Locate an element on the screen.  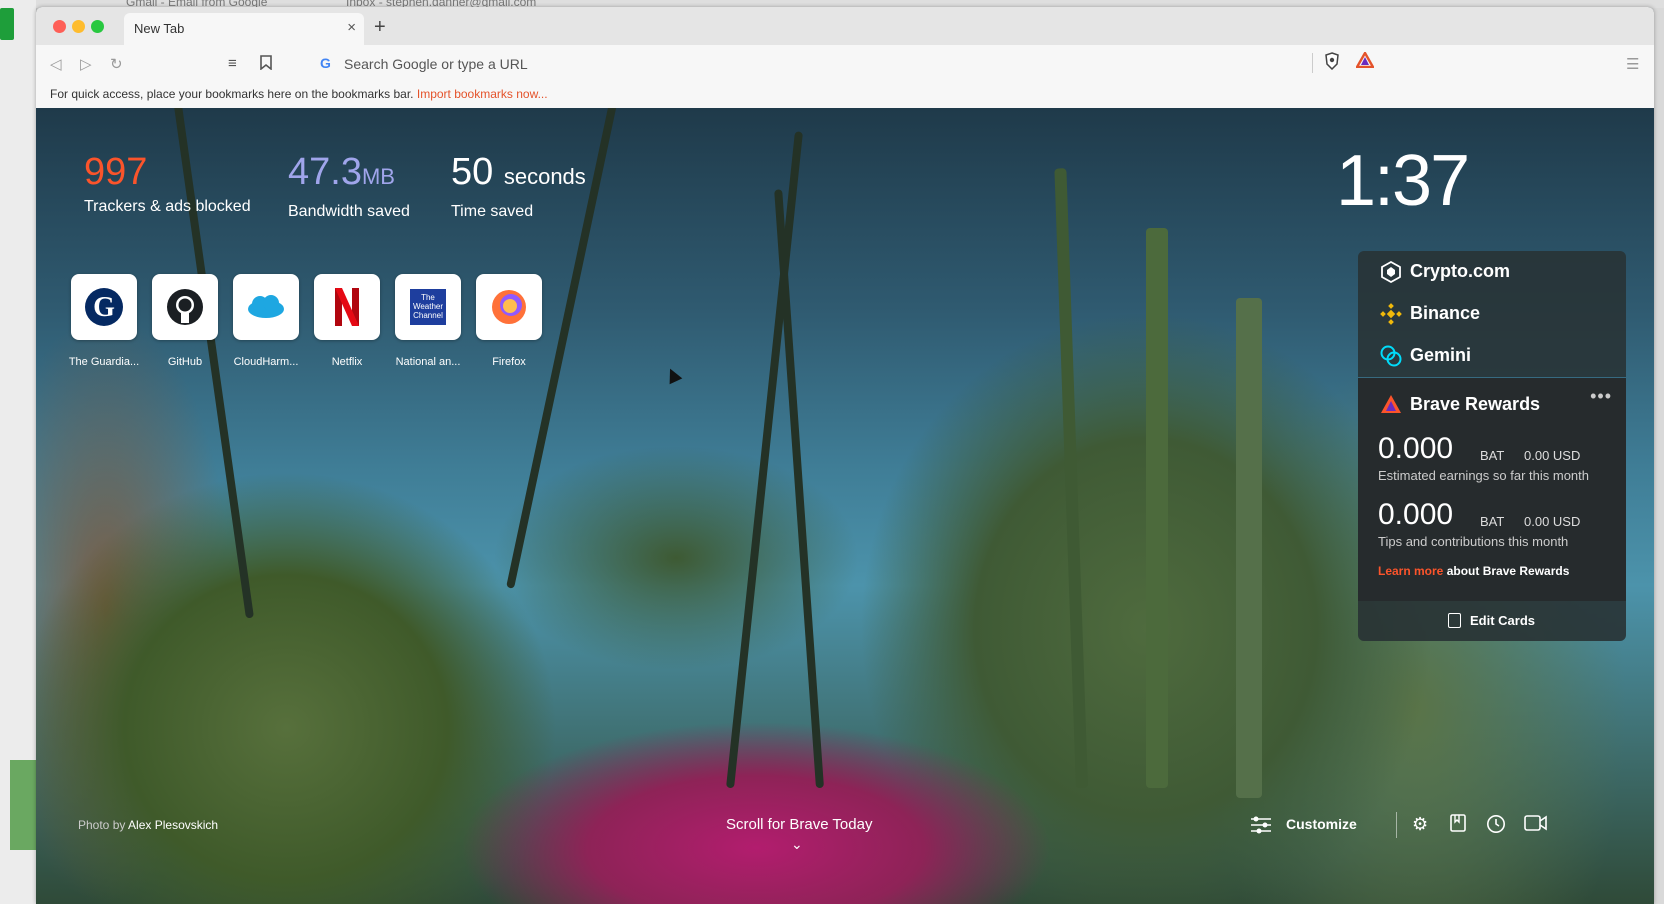
title-bar: New Tab × + is located at coordinates (845, 26).